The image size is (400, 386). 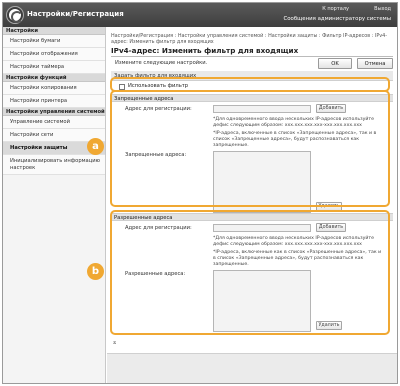 I want to click on callout-b-badge: b, so click(x=95, y=271).